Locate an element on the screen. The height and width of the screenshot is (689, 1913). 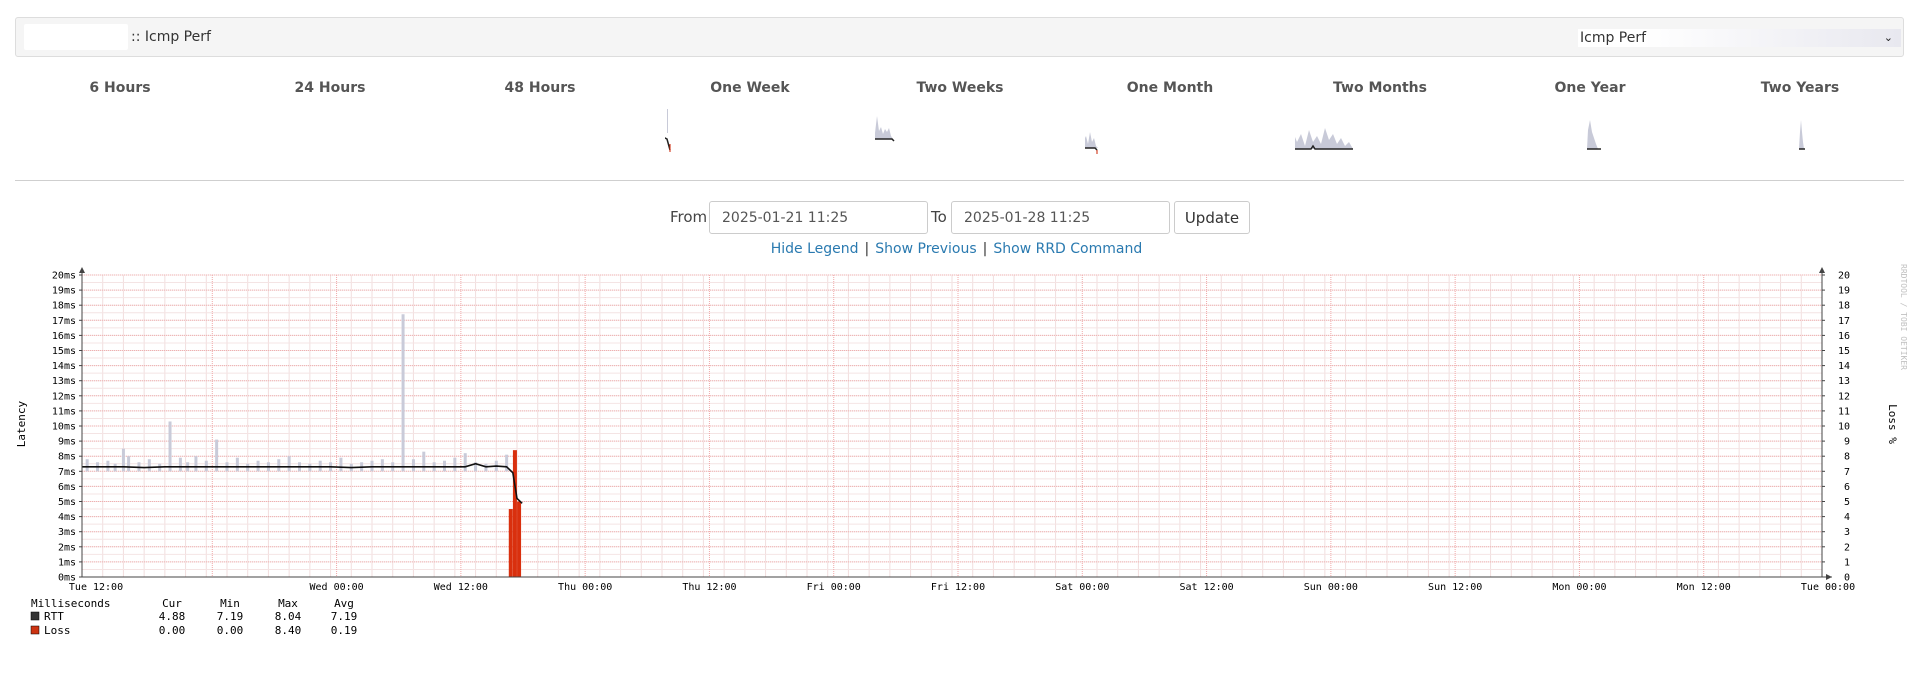
legend-swatch-rtt is located at coordinates (35, 616).